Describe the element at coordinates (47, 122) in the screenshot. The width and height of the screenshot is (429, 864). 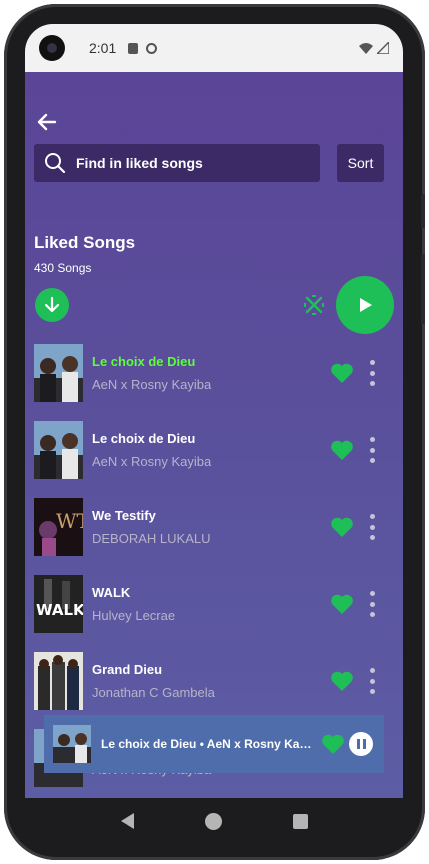
I see `back-arrow-icon` at that location.